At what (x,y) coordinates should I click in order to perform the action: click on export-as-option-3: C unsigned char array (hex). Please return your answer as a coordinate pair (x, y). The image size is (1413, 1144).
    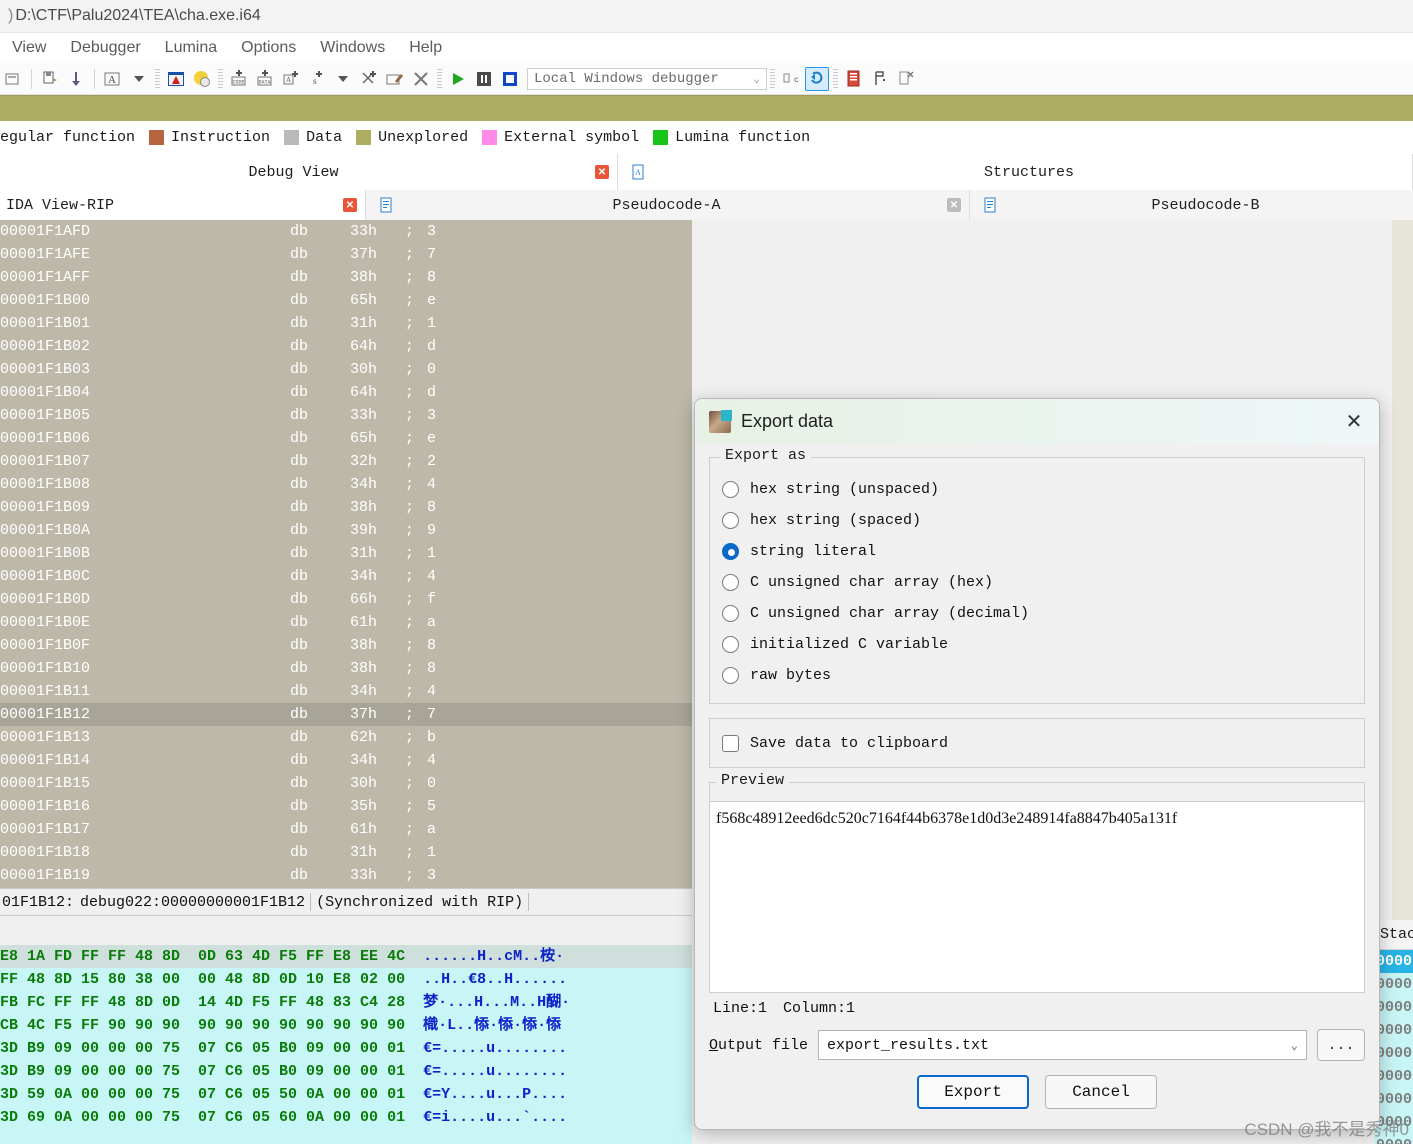
    Looking at the image, I should click on (1037, 582).